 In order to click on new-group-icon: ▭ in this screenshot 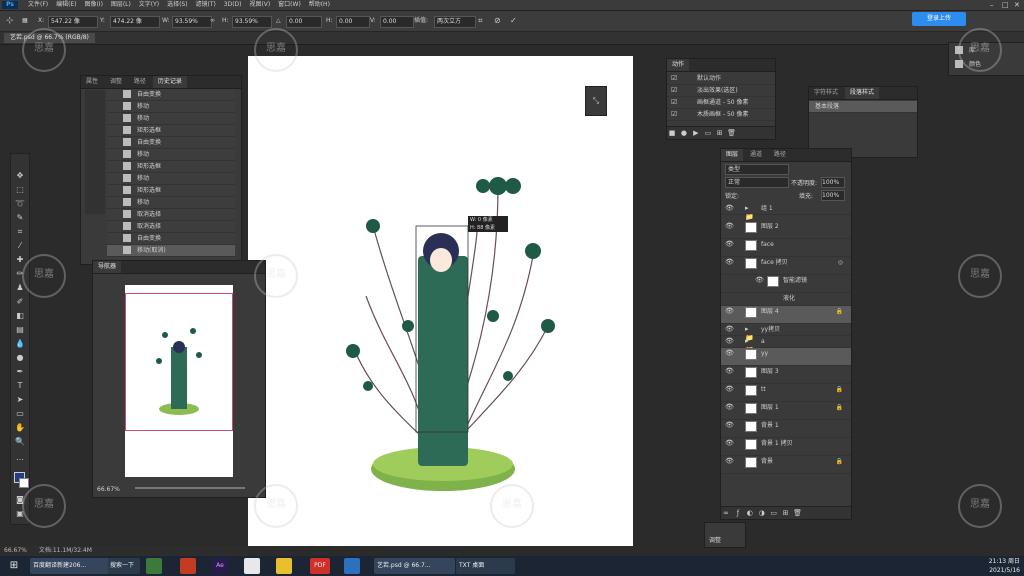, I will do `click(774, 513)`.